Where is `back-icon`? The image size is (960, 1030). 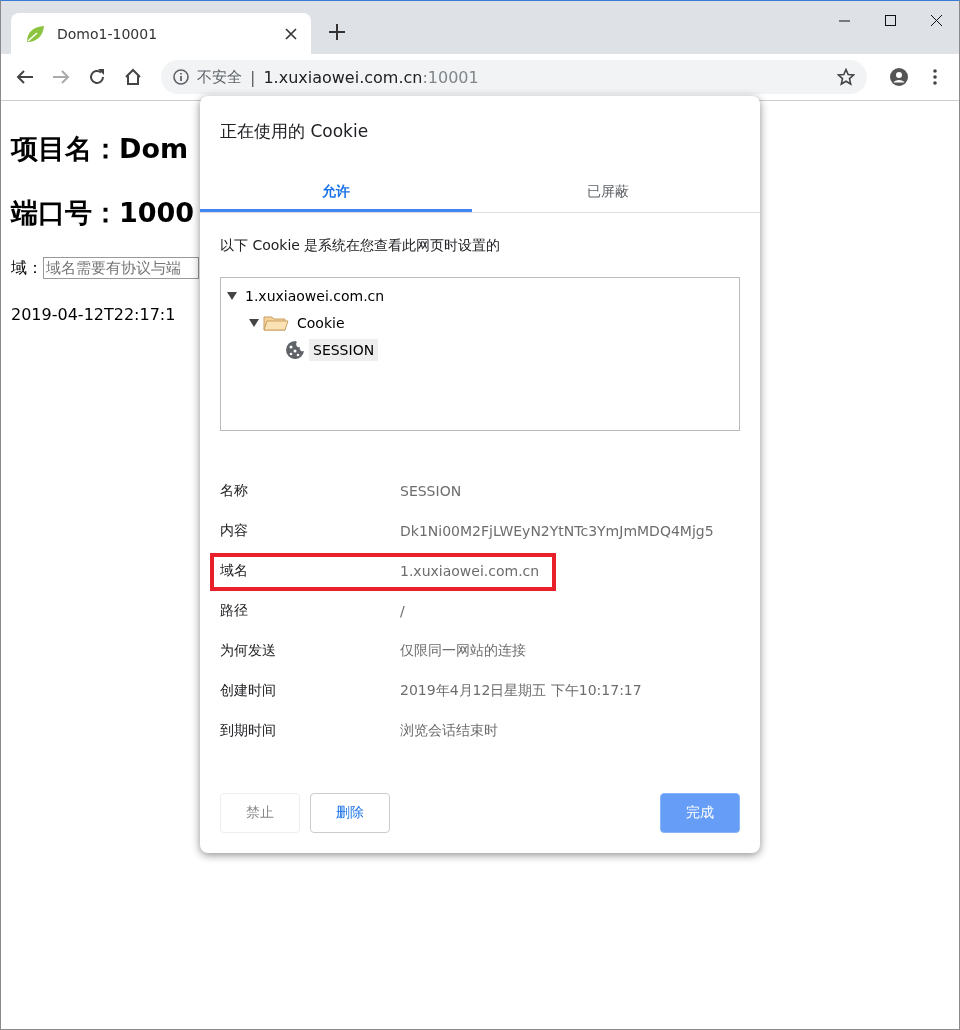 back-icon is located at coordinates (25, 77).